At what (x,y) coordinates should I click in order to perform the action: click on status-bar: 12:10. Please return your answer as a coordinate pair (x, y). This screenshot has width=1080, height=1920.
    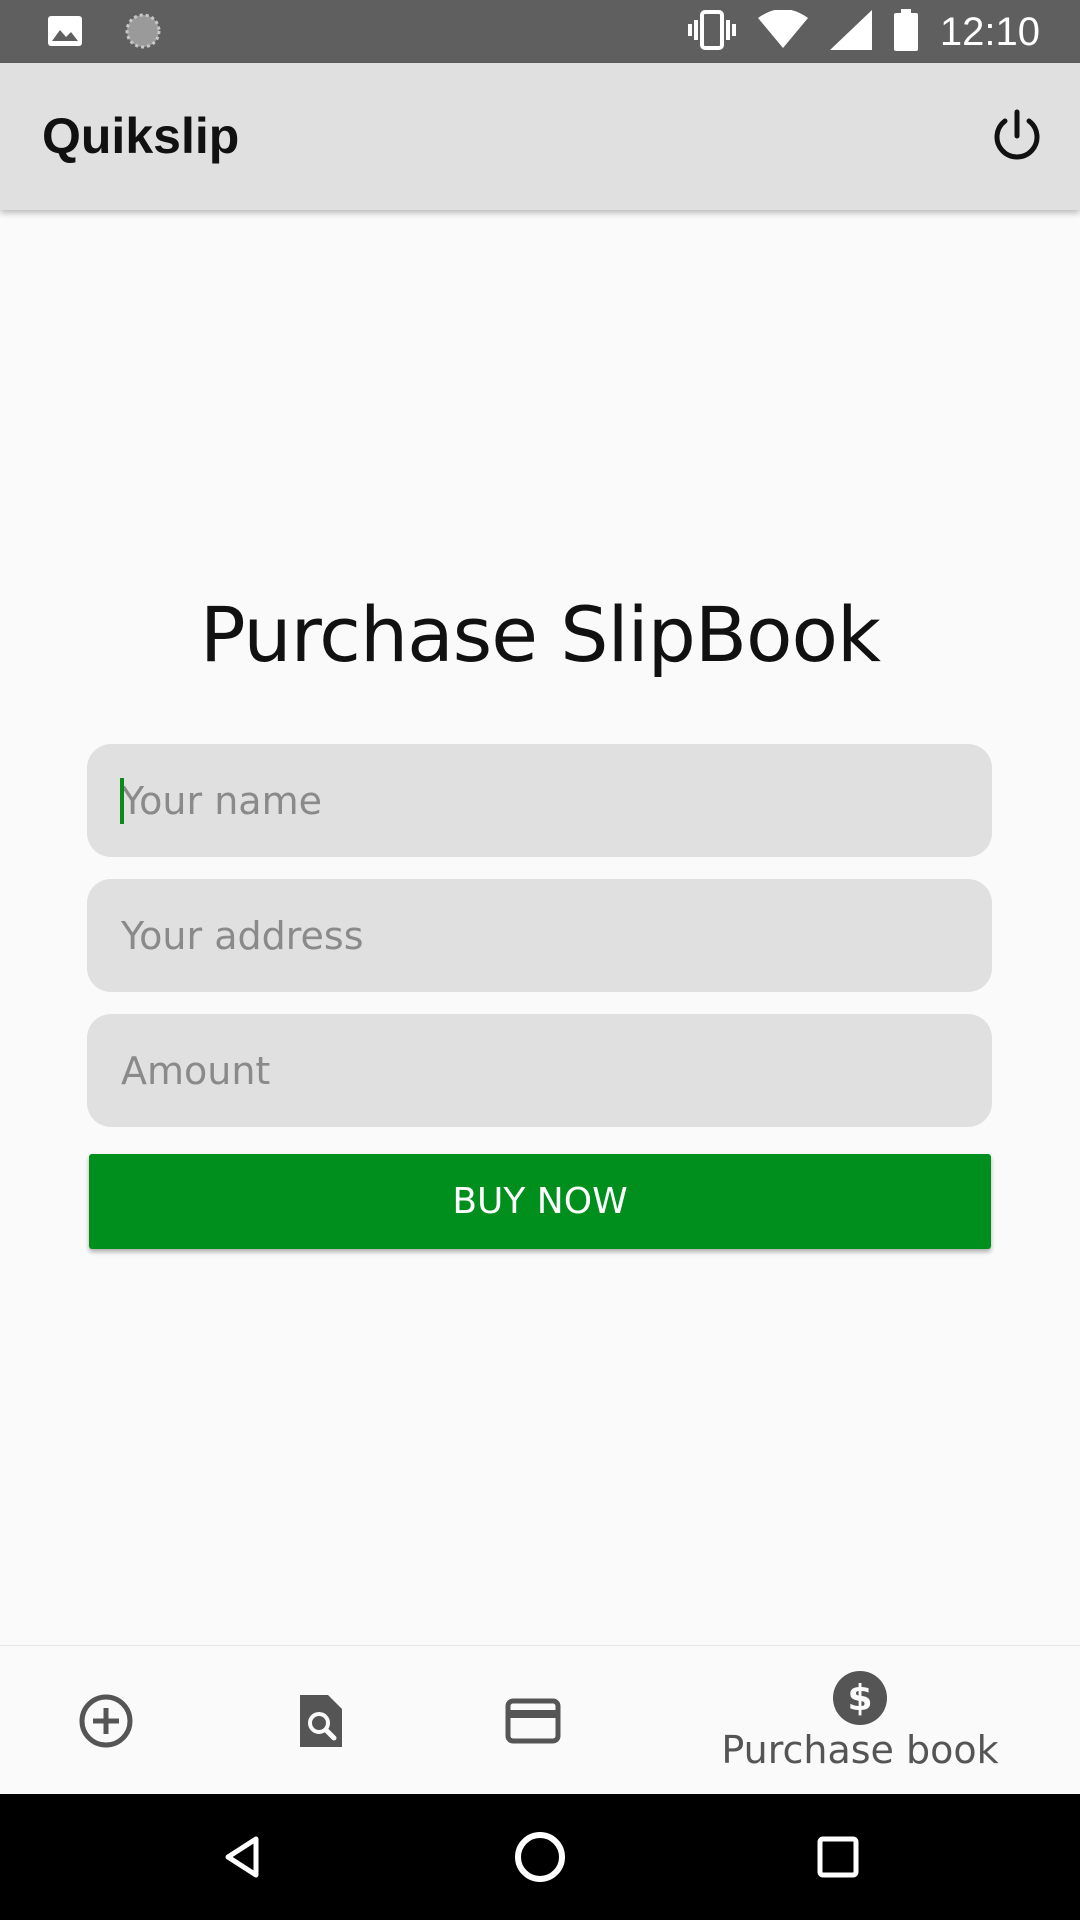
    Looking at the image, I should click on (540, 31).